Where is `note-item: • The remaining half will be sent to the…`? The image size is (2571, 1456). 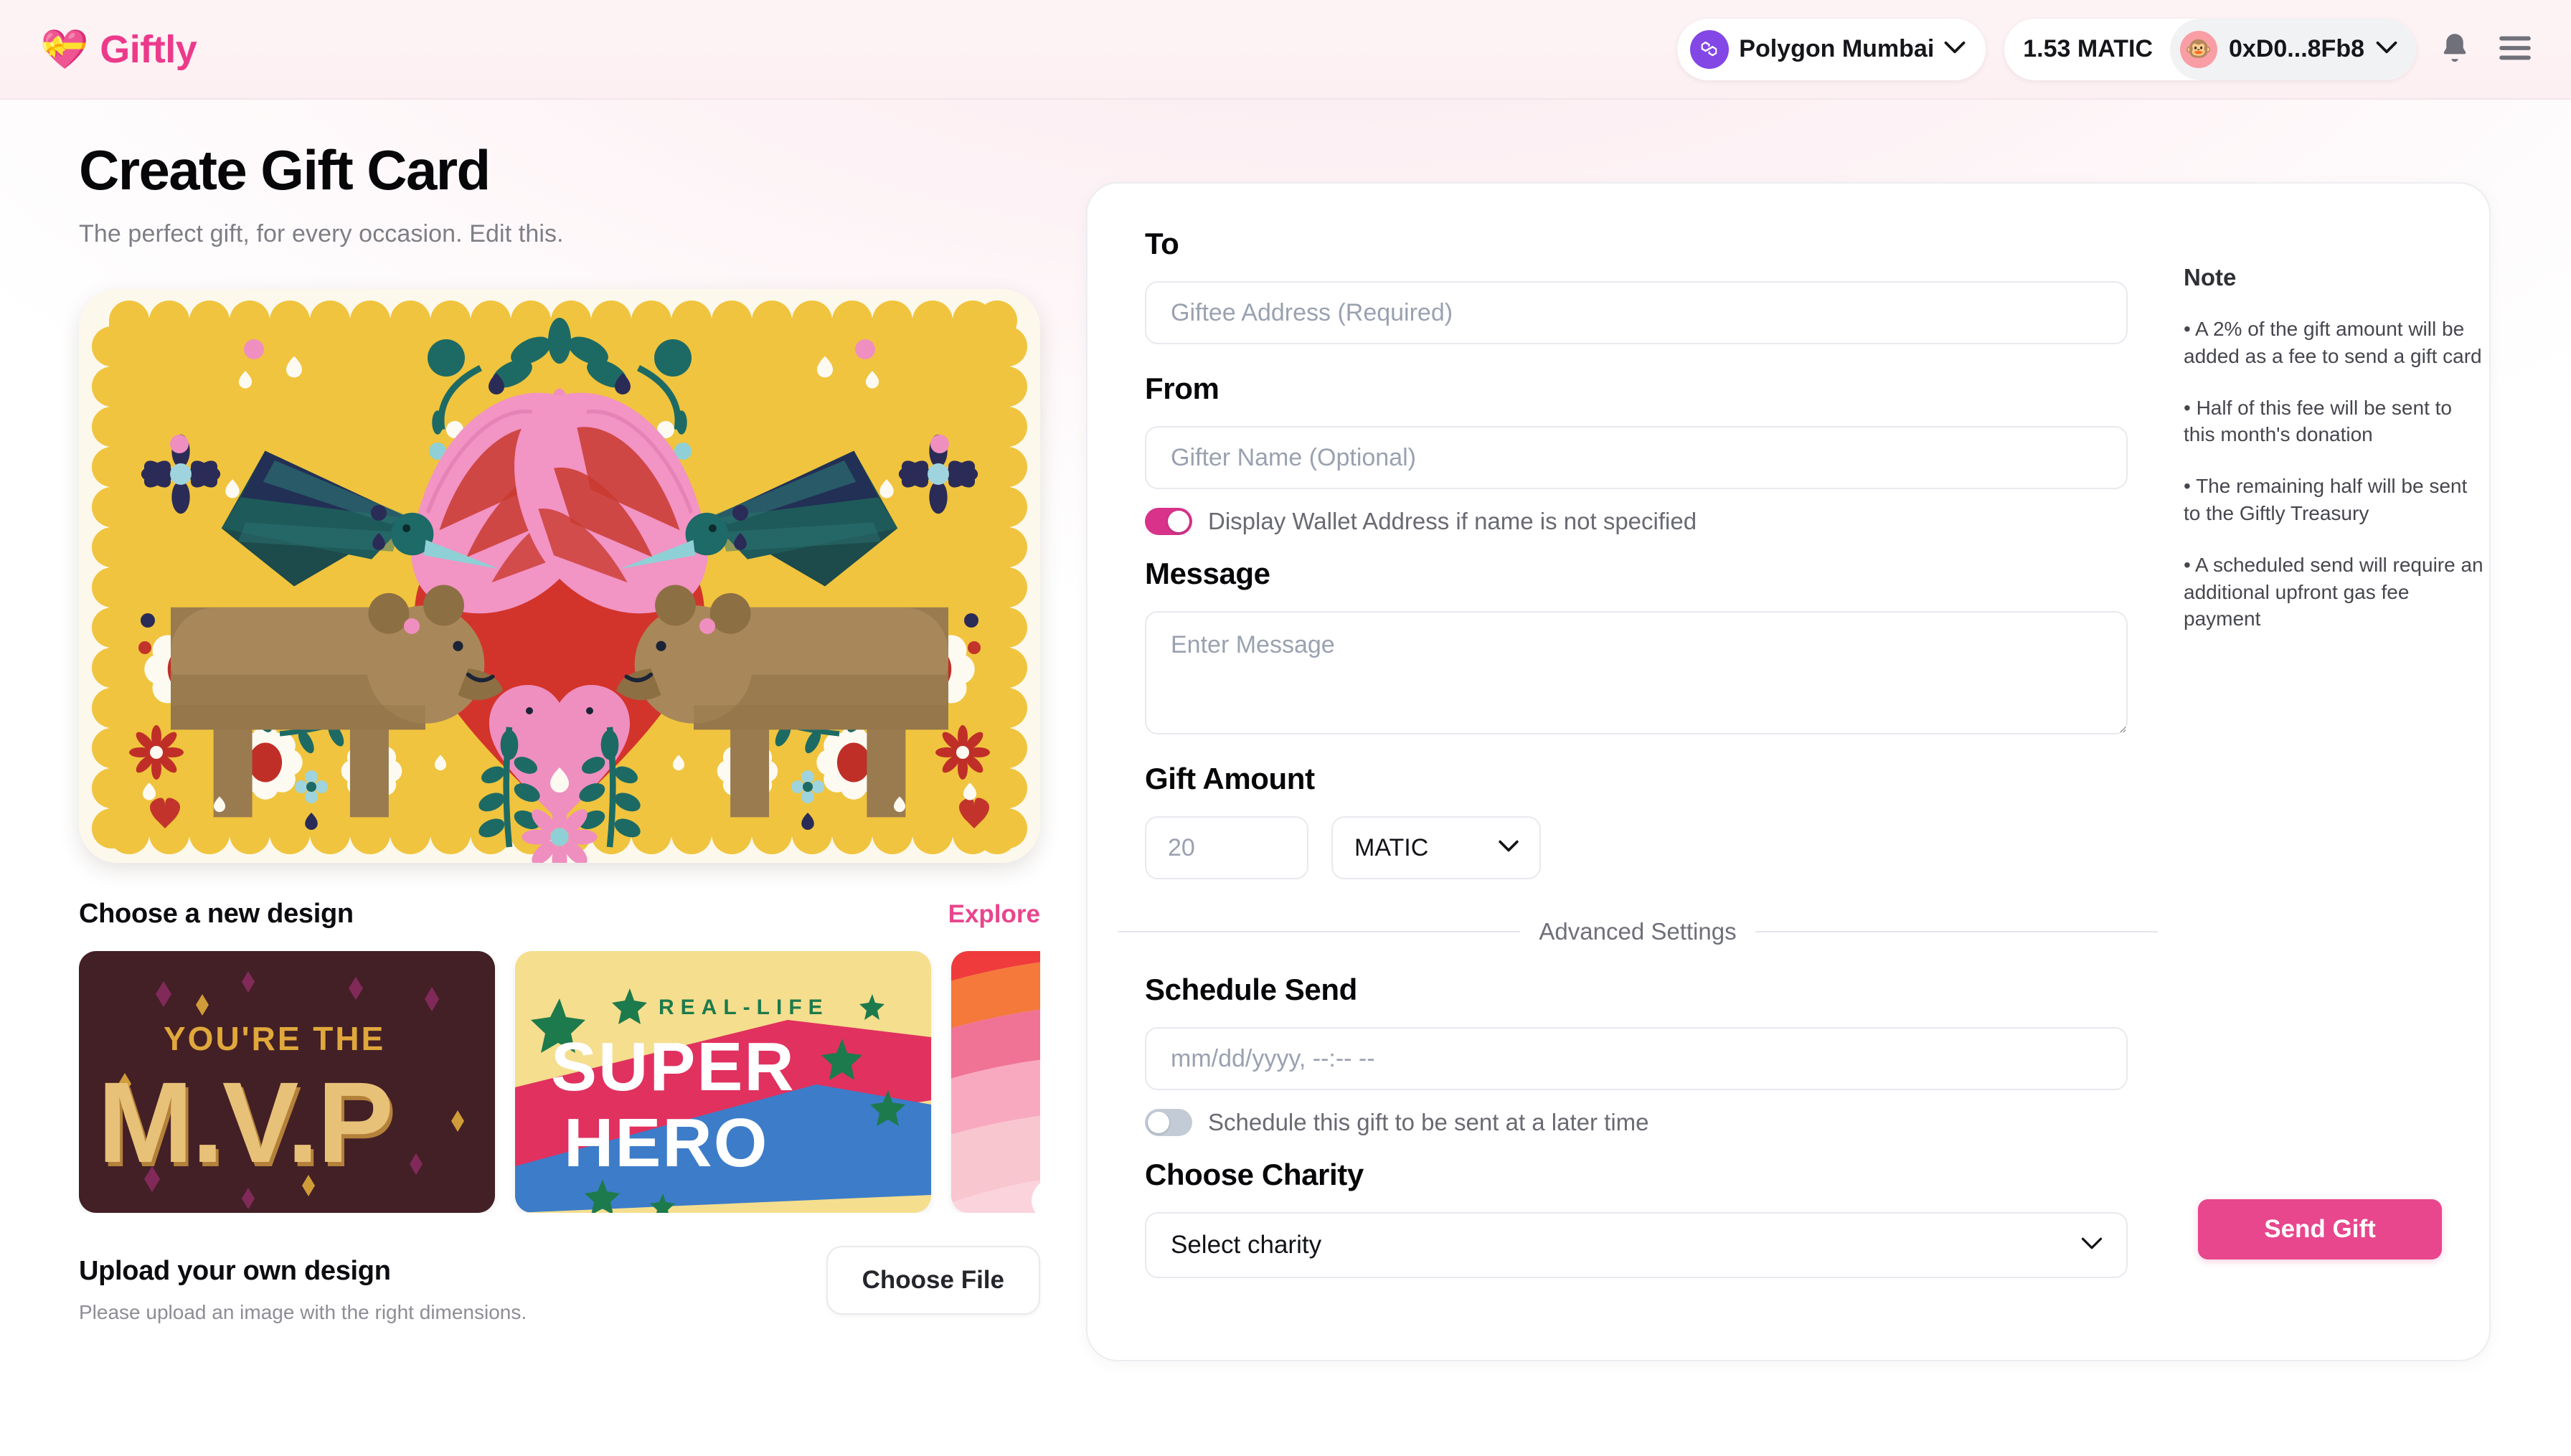
note-item: • The remaining half will be sent to the… is located at coordinates (2326, 499).